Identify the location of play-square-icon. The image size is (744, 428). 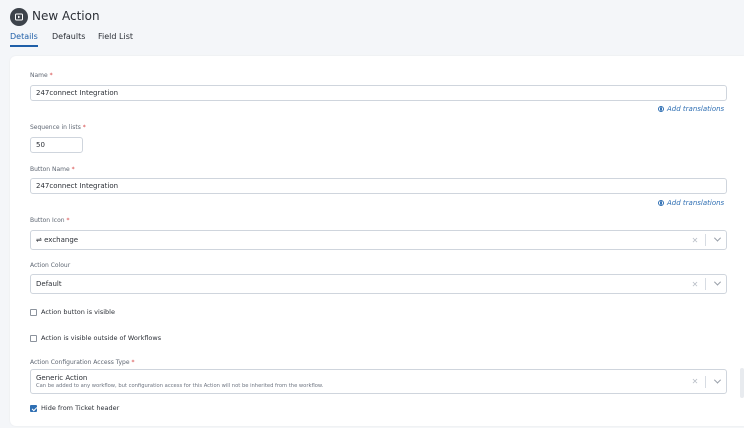
(19, 17).